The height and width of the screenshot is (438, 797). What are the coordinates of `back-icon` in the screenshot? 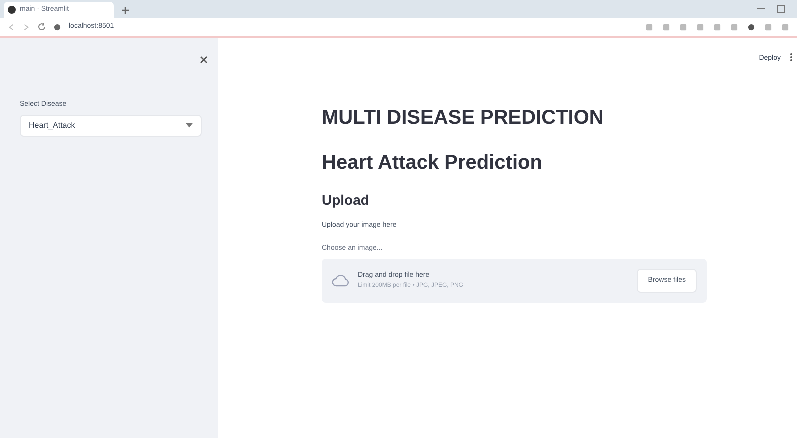 It's located at (11, 27).